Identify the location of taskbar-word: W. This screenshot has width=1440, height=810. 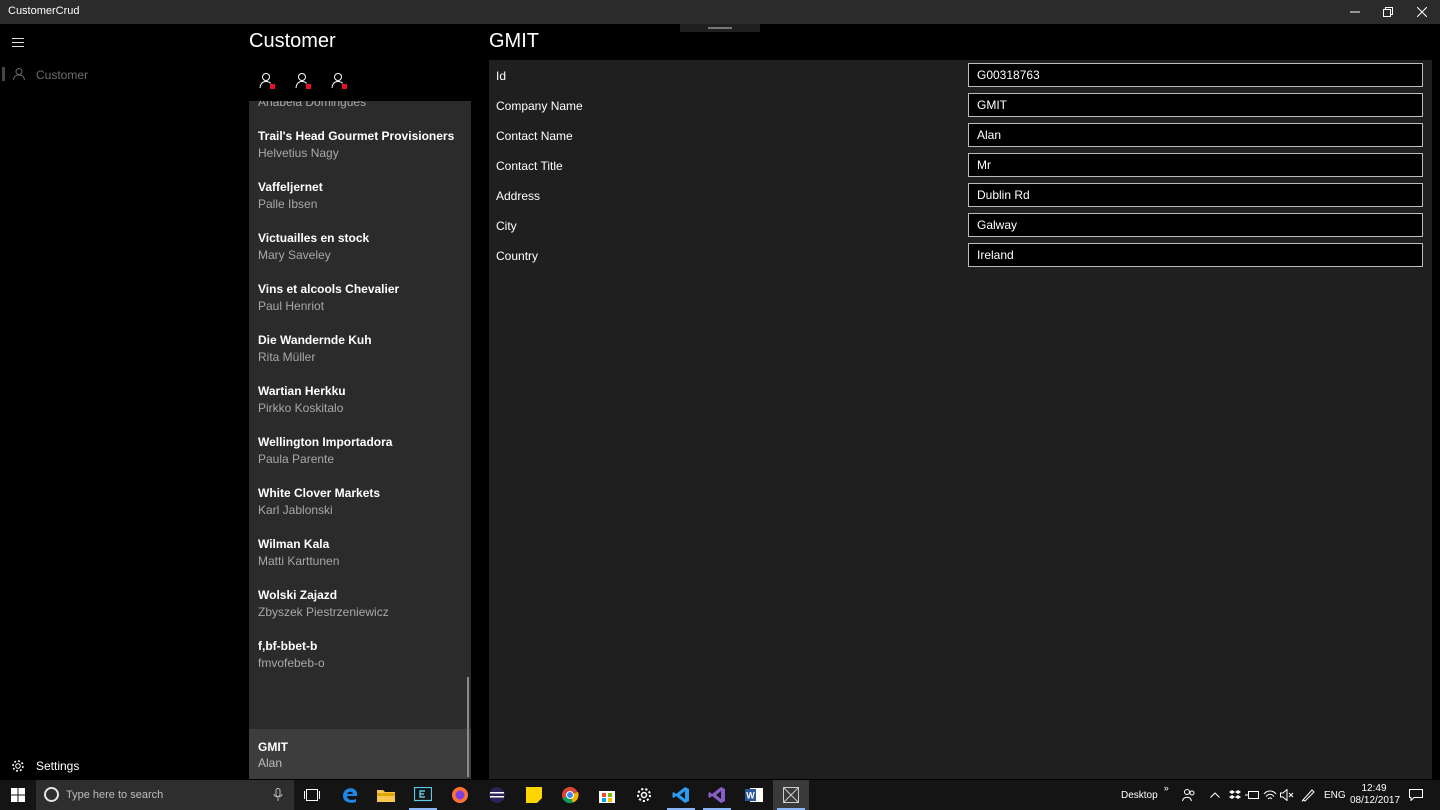
(754, 795).